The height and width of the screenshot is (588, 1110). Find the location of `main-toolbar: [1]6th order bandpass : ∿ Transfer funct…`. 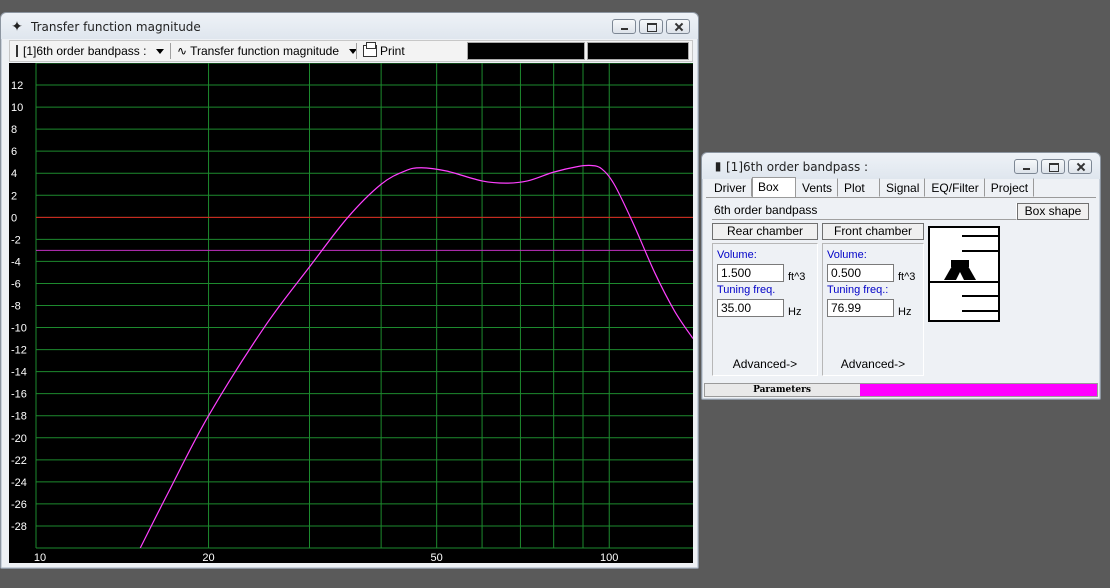

main-toolbar: [1]6th order bandpass : ∿ Transfer funct… is located at coordinates (351, 51).